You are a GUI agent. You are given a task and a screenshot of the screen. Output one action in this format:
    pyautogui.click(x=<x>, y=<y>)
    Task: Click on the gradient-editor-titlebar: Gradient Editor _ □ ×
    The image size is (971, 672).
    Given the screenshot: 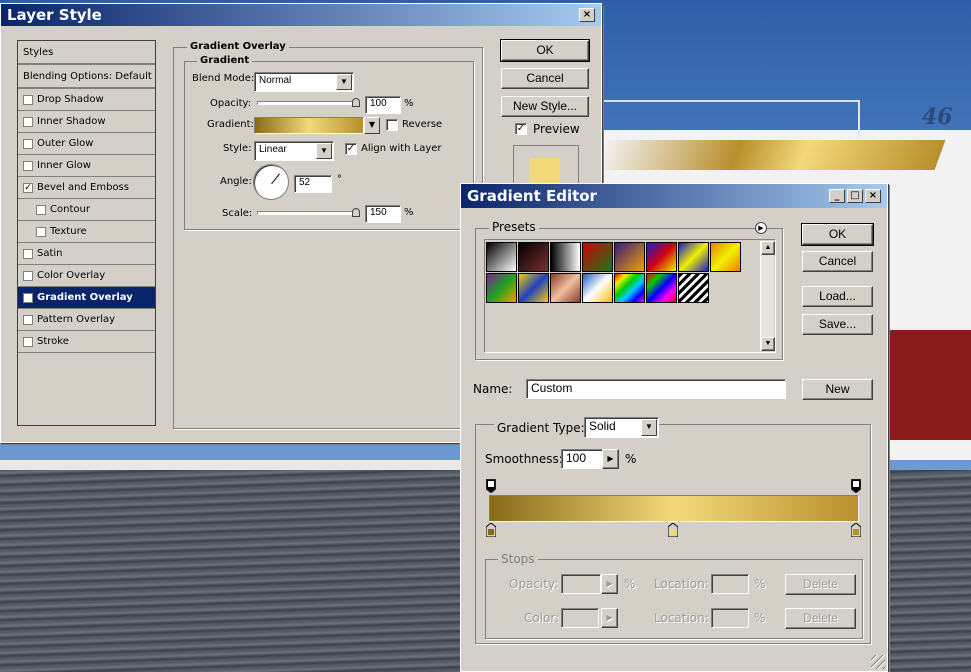 What is the action you would take?
    pyautogui.click(x=674, y=196)
    